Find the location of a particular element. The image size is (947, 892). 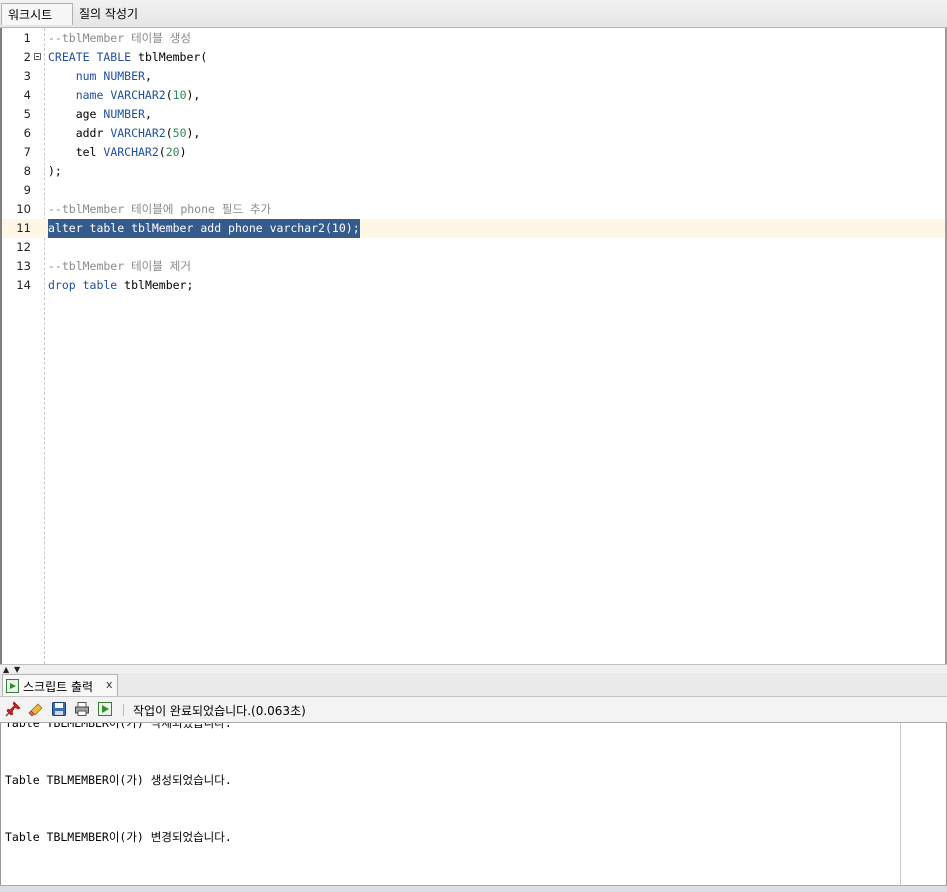

line-number: 12 is located at coordinates (23, 247).